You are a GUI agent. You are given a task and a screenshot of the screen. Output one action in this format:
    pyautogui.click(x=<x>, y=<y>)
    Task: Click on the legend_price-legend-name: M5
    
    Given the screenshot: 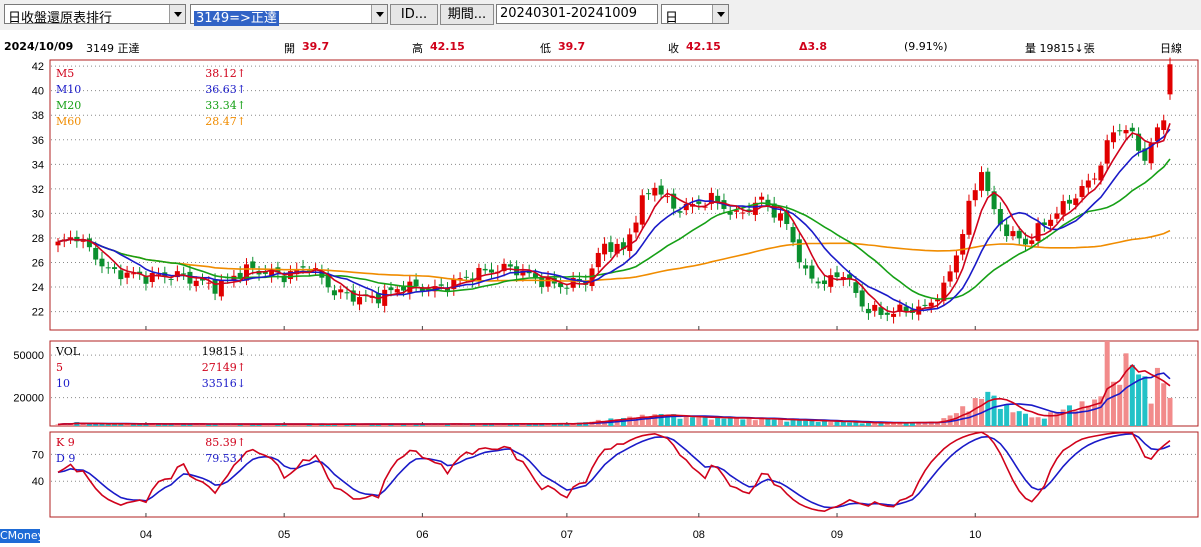 What is the action you would take?
    pyautogui.click(x=65, y=73)
    